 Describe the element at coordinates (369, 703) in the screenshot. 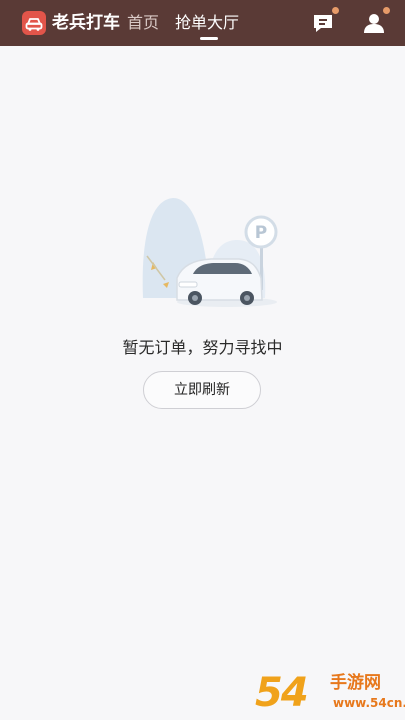

I see `watermark-domain: www.54cn.cn` at that location.